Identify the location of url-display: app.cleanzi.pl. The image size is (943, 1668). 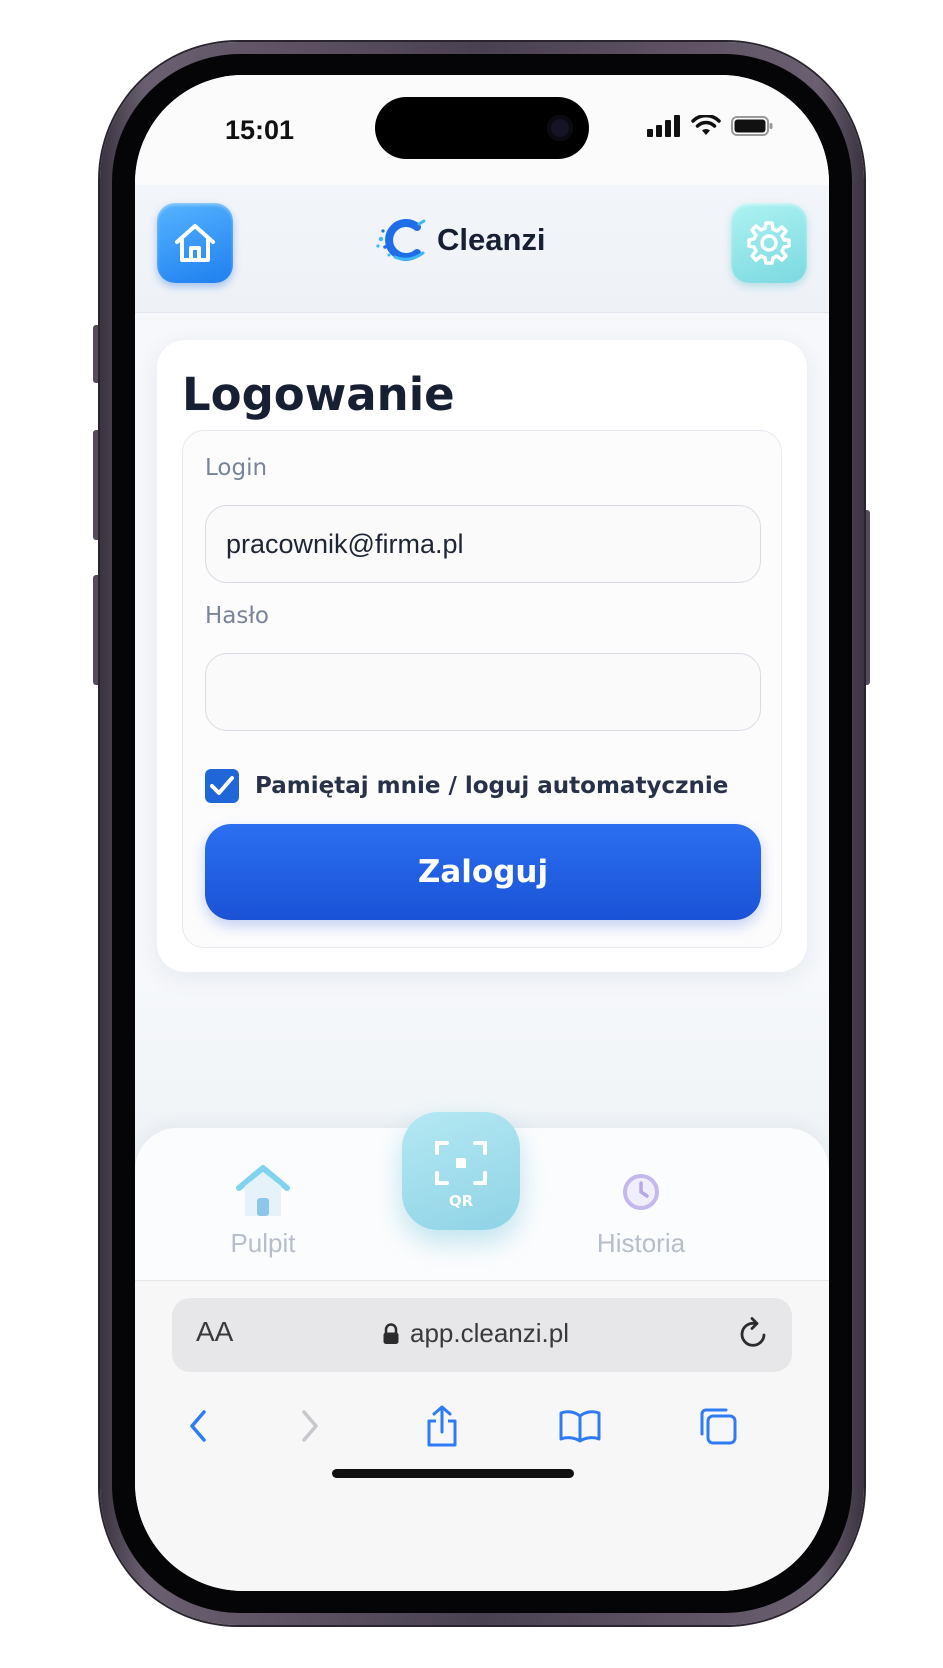
(475, 1333).